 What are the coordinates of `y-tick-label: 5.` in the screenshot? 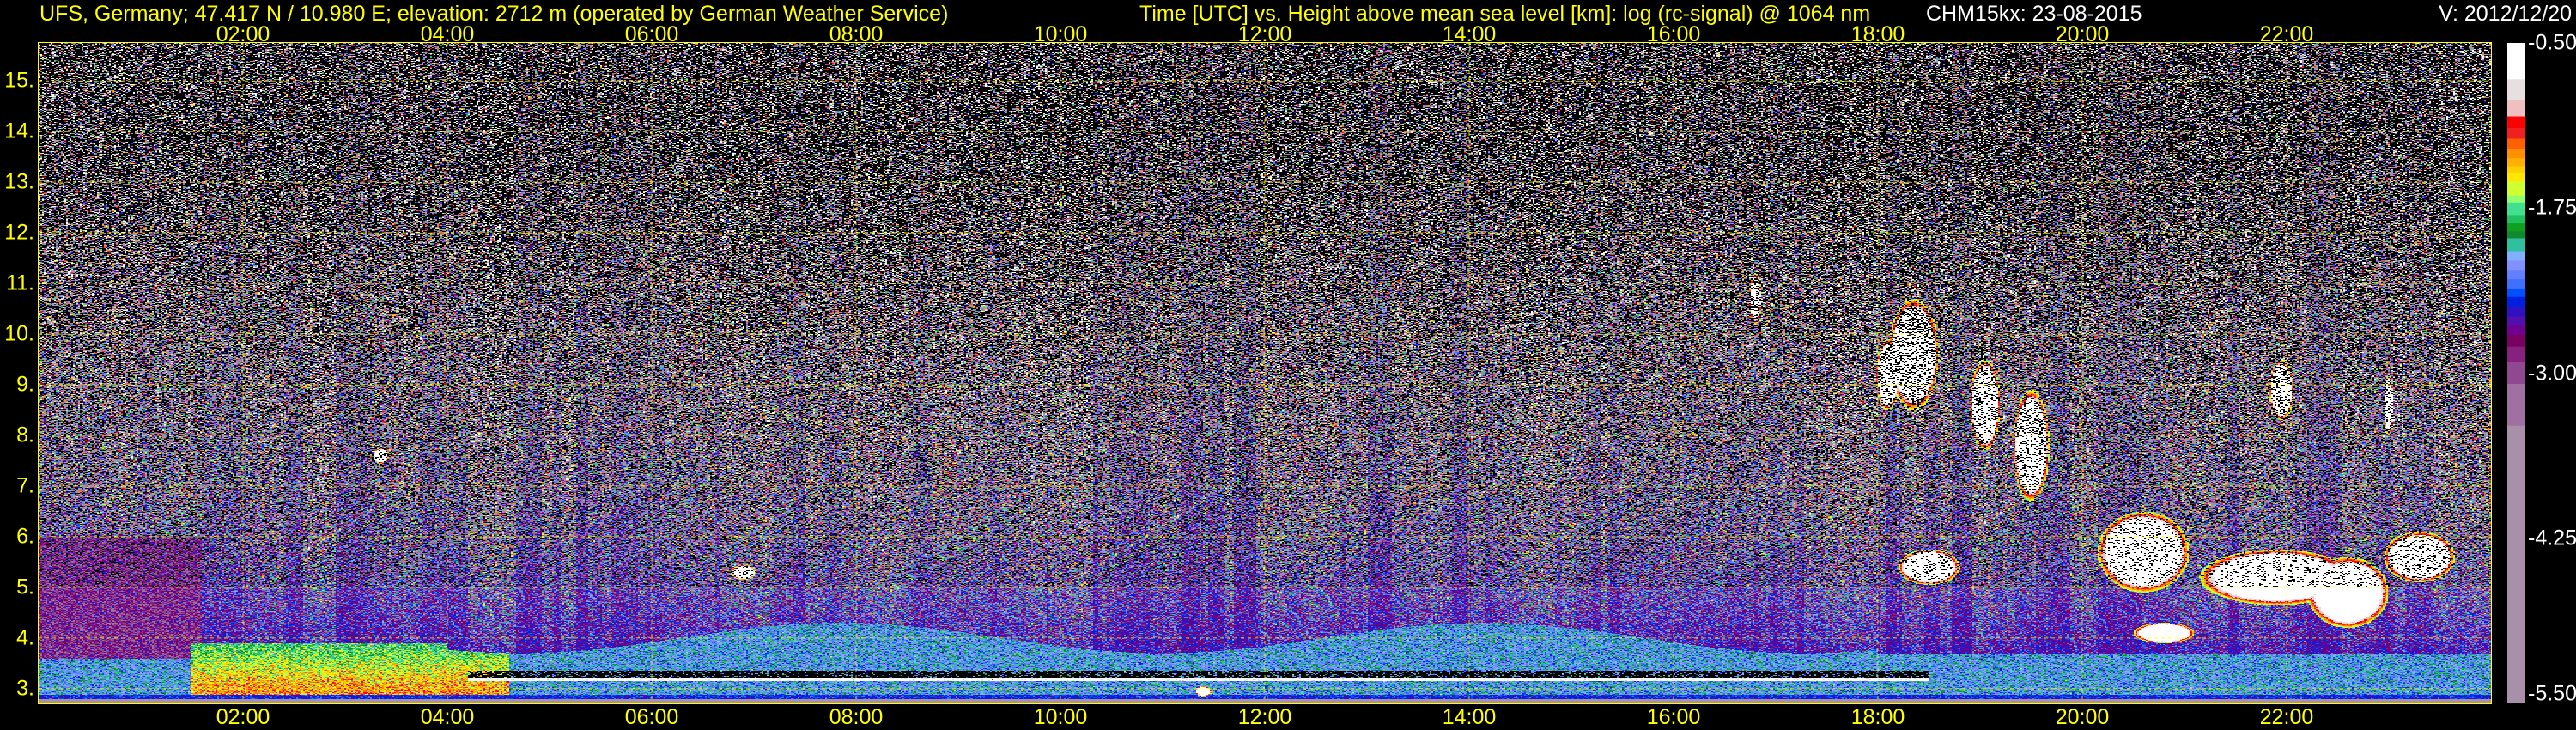 It's located at (25, 587).